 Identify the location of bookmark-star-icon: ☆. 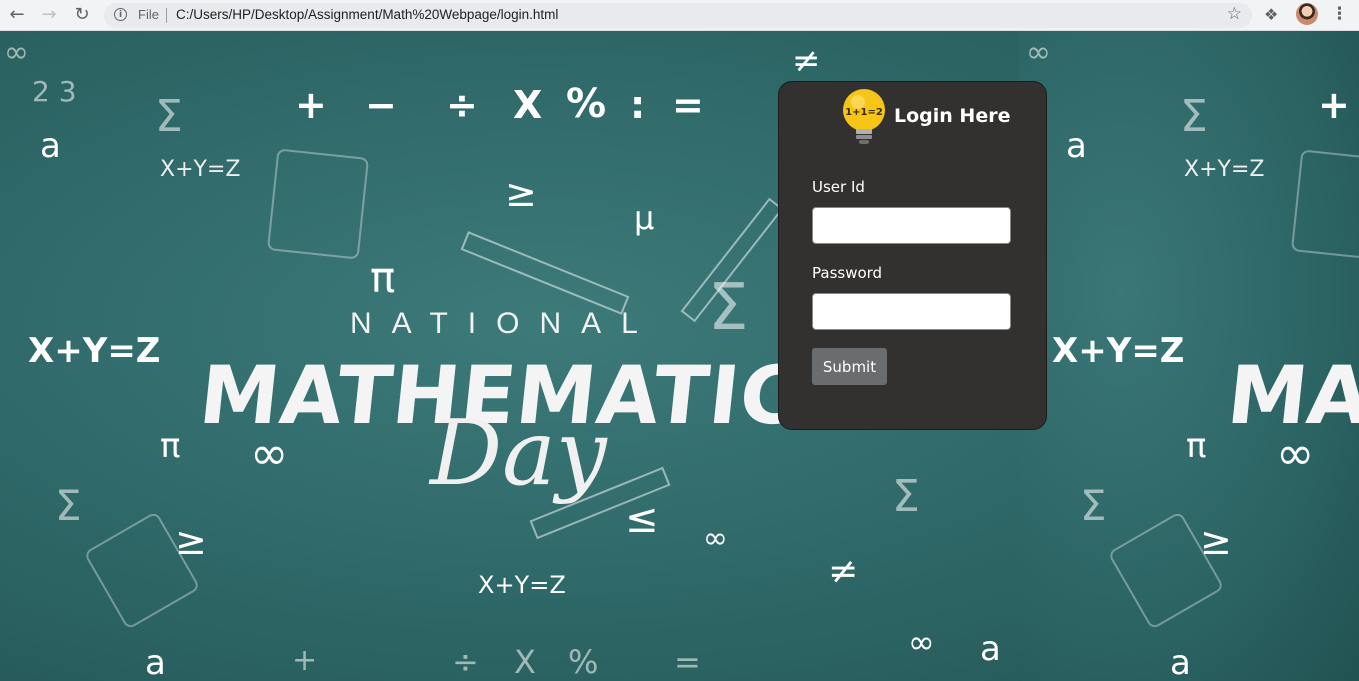
(1234, 14).